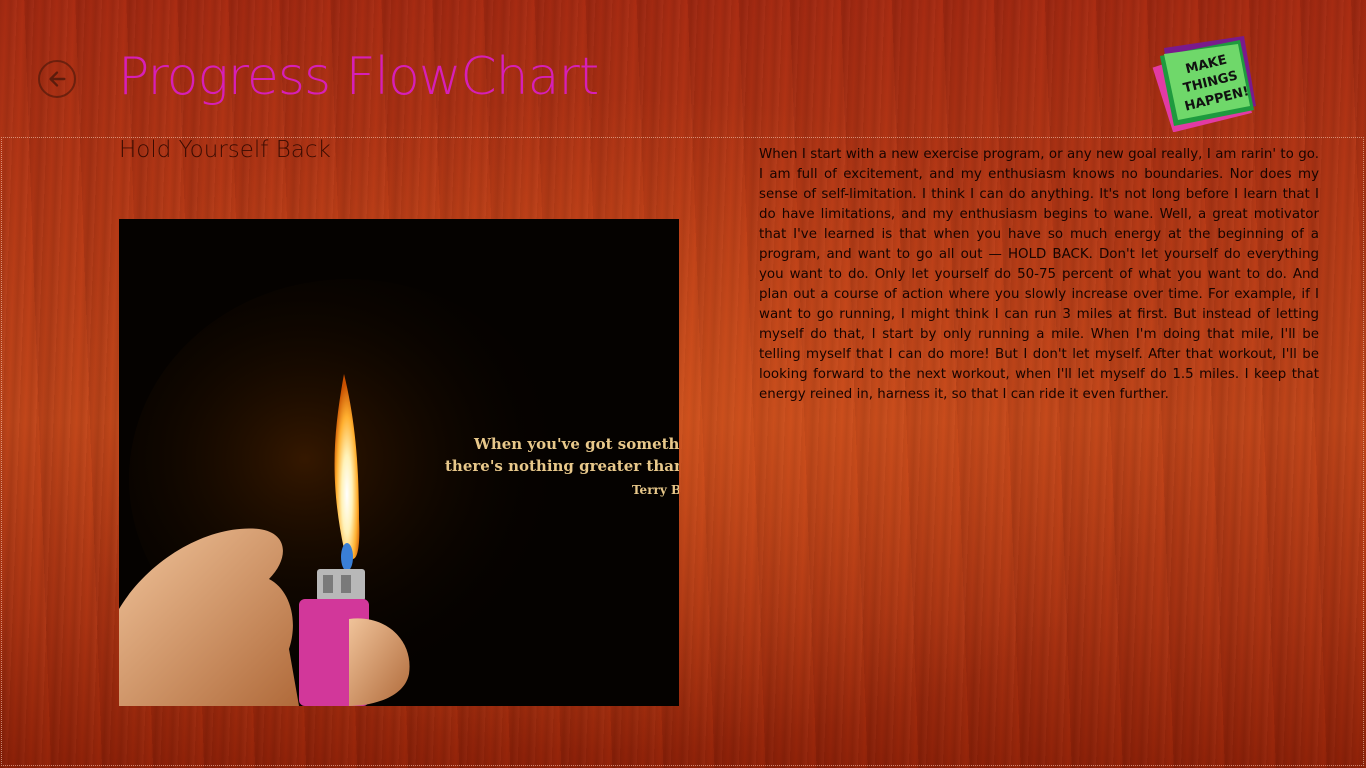 The width and height of the screenshot is (1366, 768). I want to click on back-button, so click(57, 79).